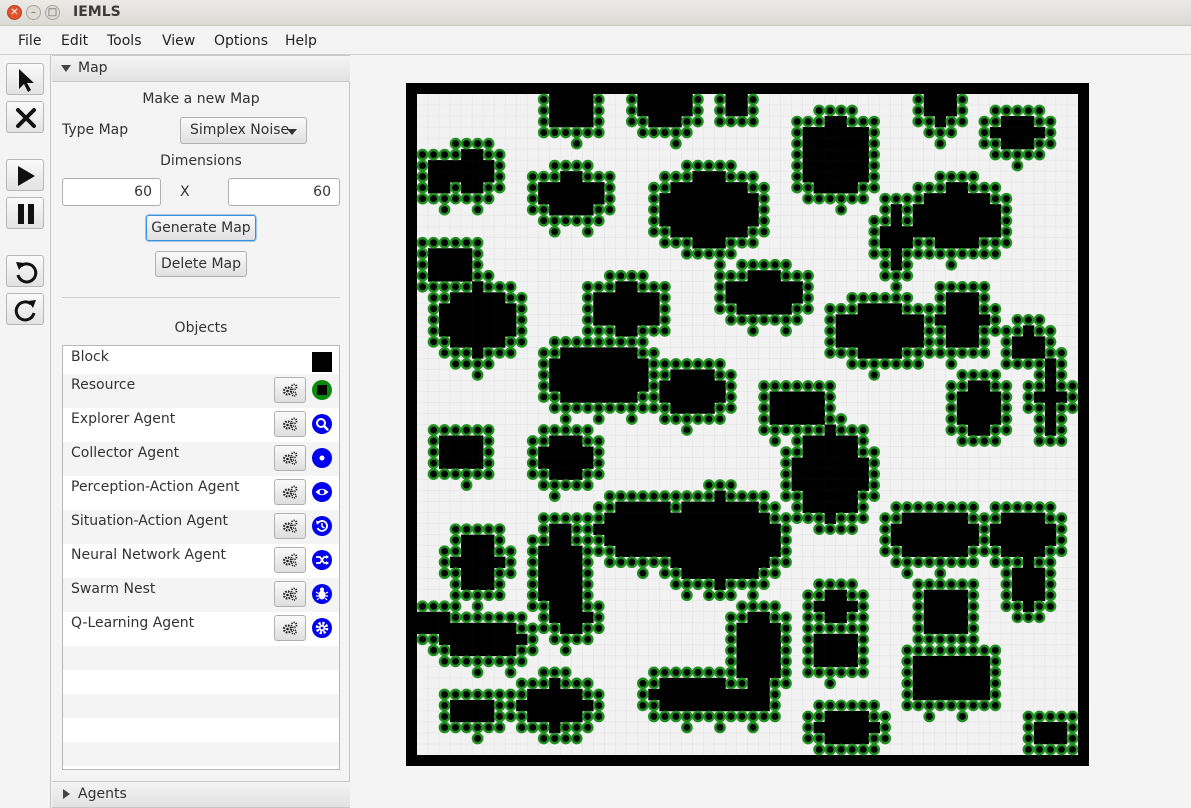 Image resolution: width=1191 pixels, height=808 pixels. I want to click on agents-section-header: Agents, so click(201, 794).